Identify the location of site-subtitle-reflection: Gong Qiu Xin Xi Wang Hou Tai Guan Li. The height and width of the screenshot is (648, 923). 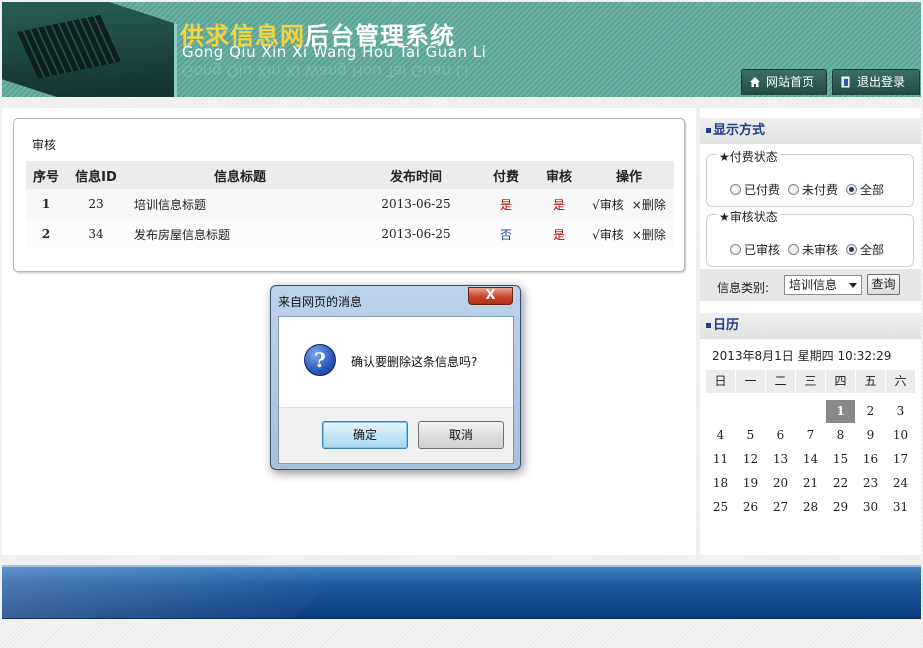
(325, 71).